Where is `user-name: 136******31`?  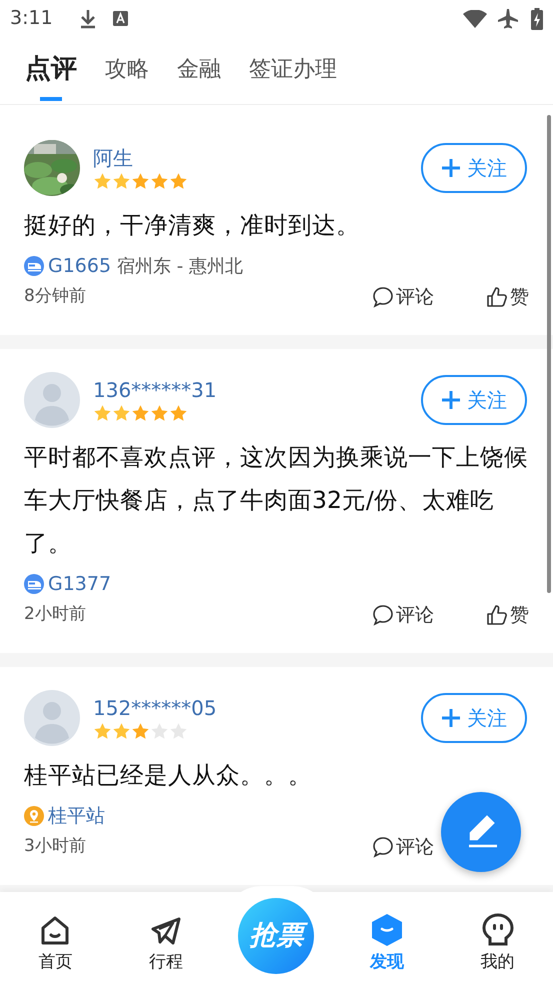 user-name: 136******31 is located at coordinates (257, 390).